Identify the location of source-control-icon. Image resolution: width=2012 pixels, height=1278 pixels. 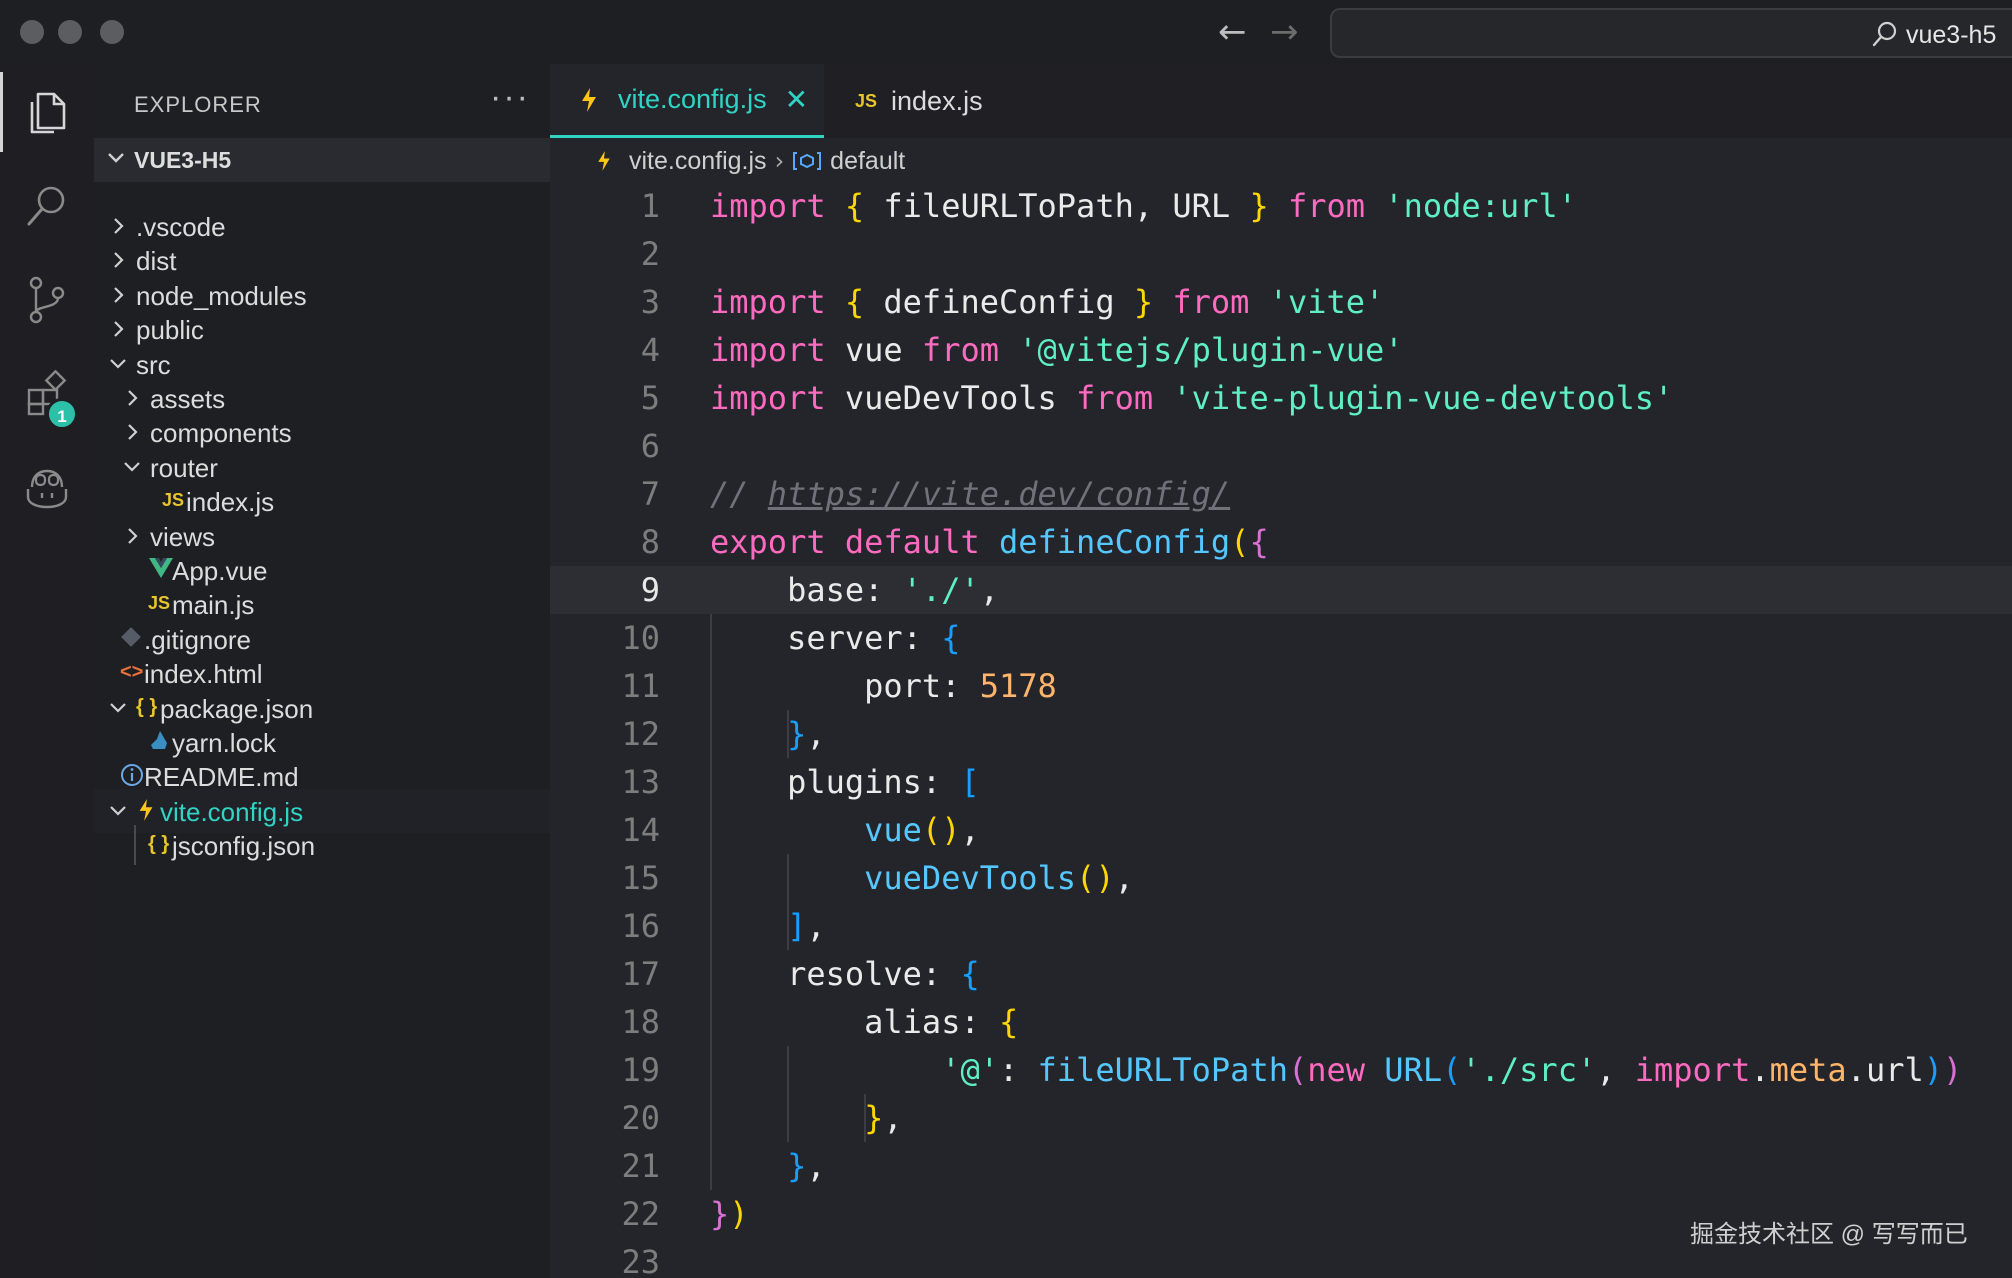
(47, 300).